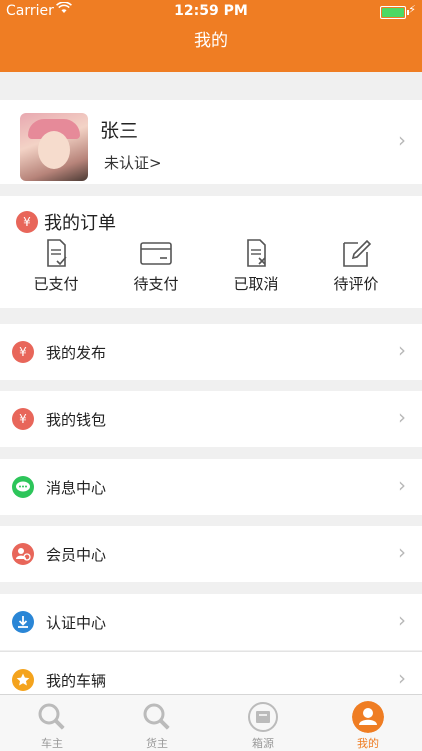  I want to click on order-to-review: 待评价, so click(356, 266).